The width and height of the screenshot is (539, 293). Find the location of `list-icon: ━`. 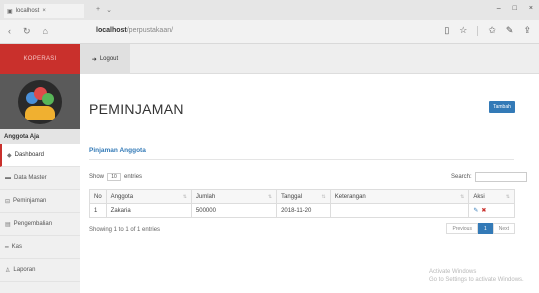

list-icon: ━ is located at coordinates (7, 247).